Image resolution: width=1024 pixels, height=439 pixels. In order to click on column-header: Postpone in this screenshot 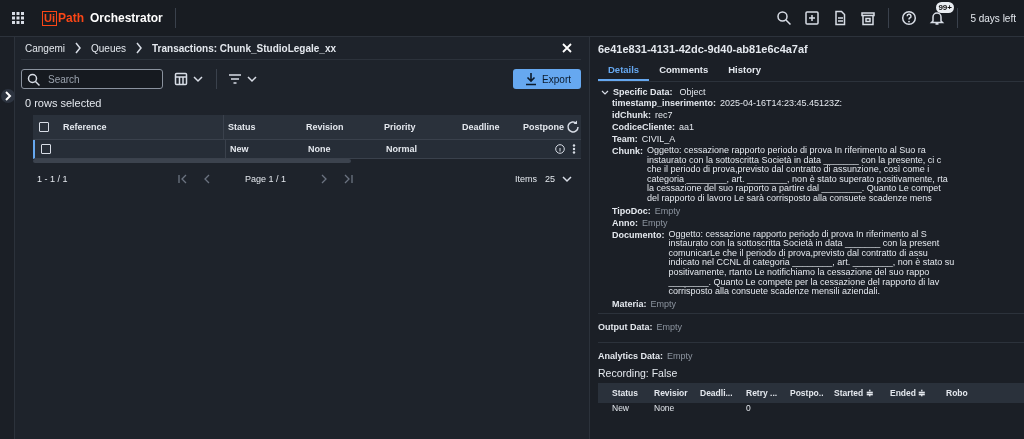, I will do `click(541, 127)`.